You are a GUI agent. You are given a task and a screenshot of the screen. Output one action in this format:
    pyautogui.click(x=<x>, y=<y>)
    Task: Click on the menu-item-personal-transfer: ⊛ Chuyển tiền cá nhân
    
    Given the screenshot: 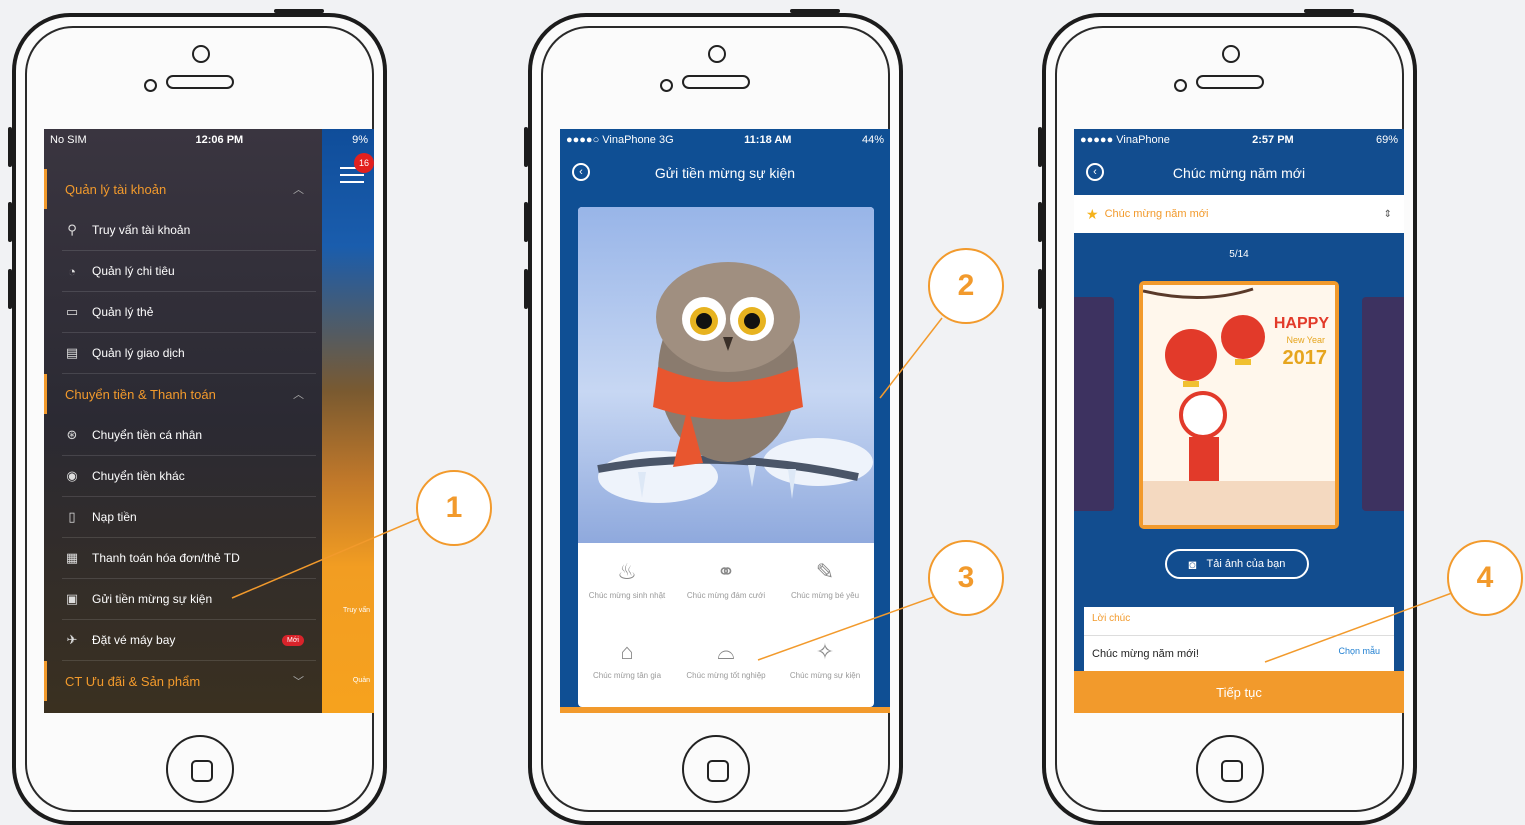 What is the action you would take?
    pyautogui.click(x=189, y=435)
    